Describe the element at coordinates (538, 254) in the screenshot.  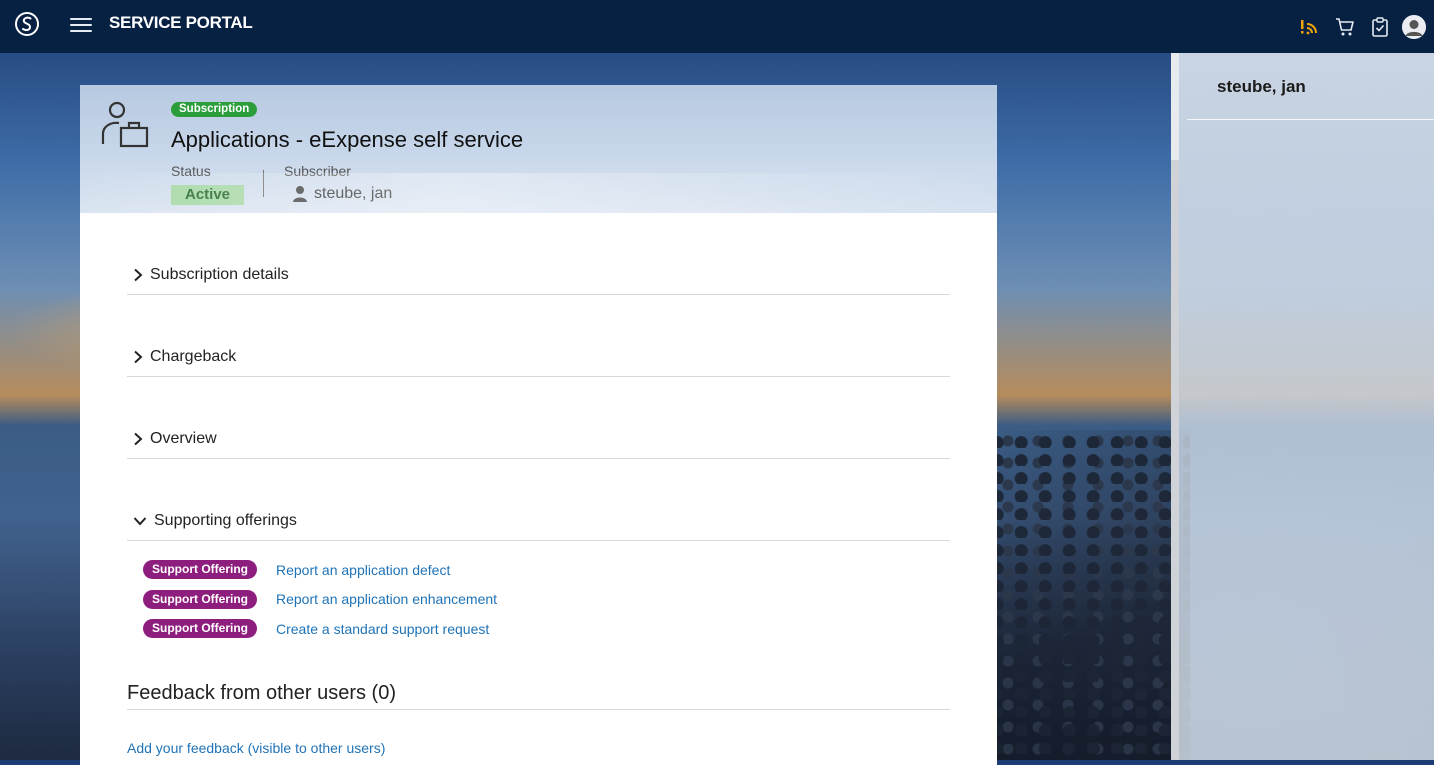
I see `section-subscription-details: Subscription details` at that location.